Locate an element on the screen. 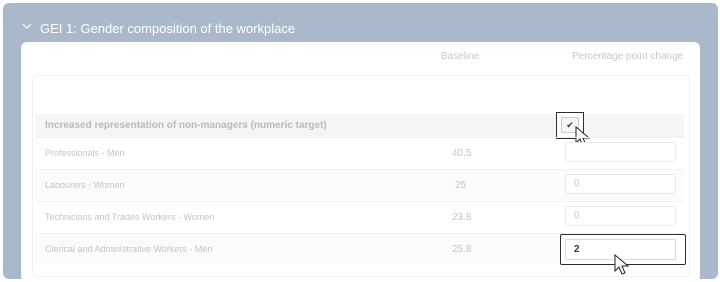  row-label-professionals-men: Professionals - Men is located at coordinates (85, 153).